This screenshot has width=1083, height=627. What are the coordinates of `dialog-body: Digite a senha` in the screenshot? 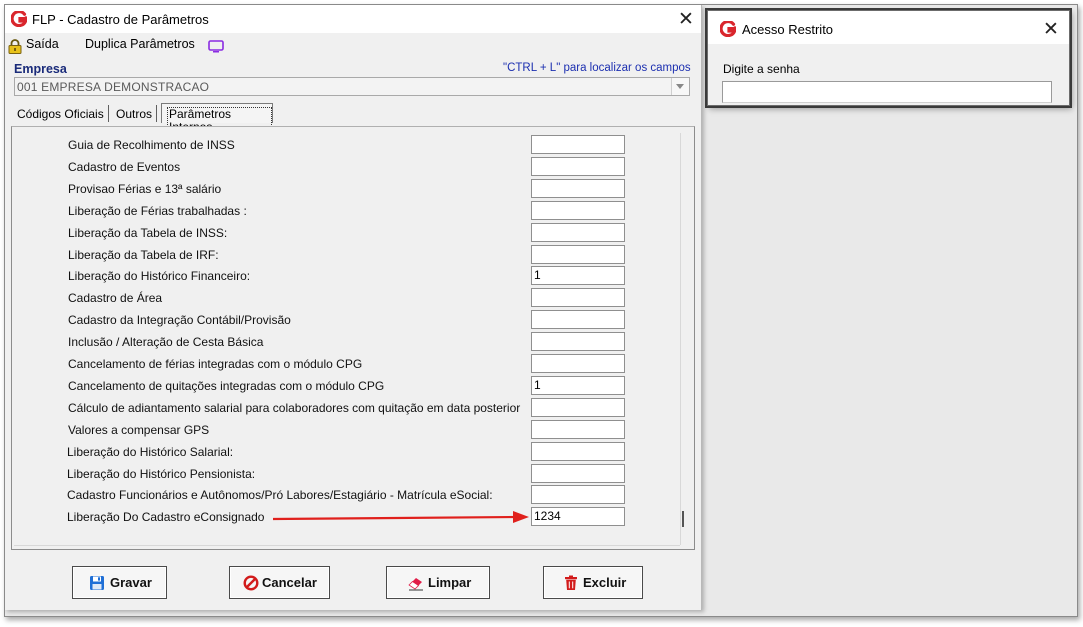 It's located at (888, 74).